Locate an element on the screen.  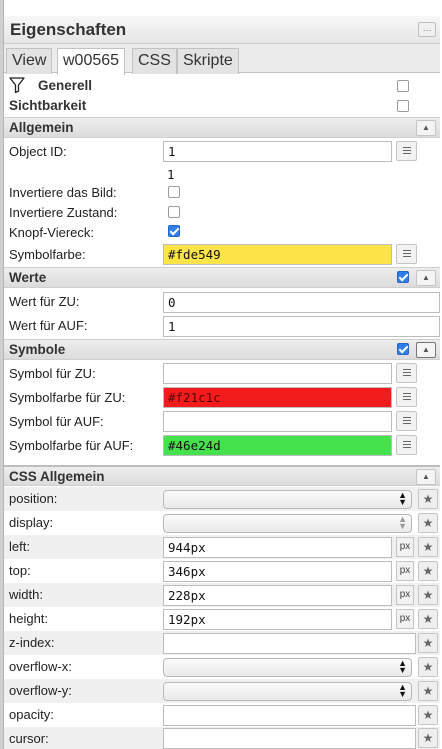
row-css-overflow-x: overflow-x: ▲ ▼ ★ is located at coordinates (222, 667).